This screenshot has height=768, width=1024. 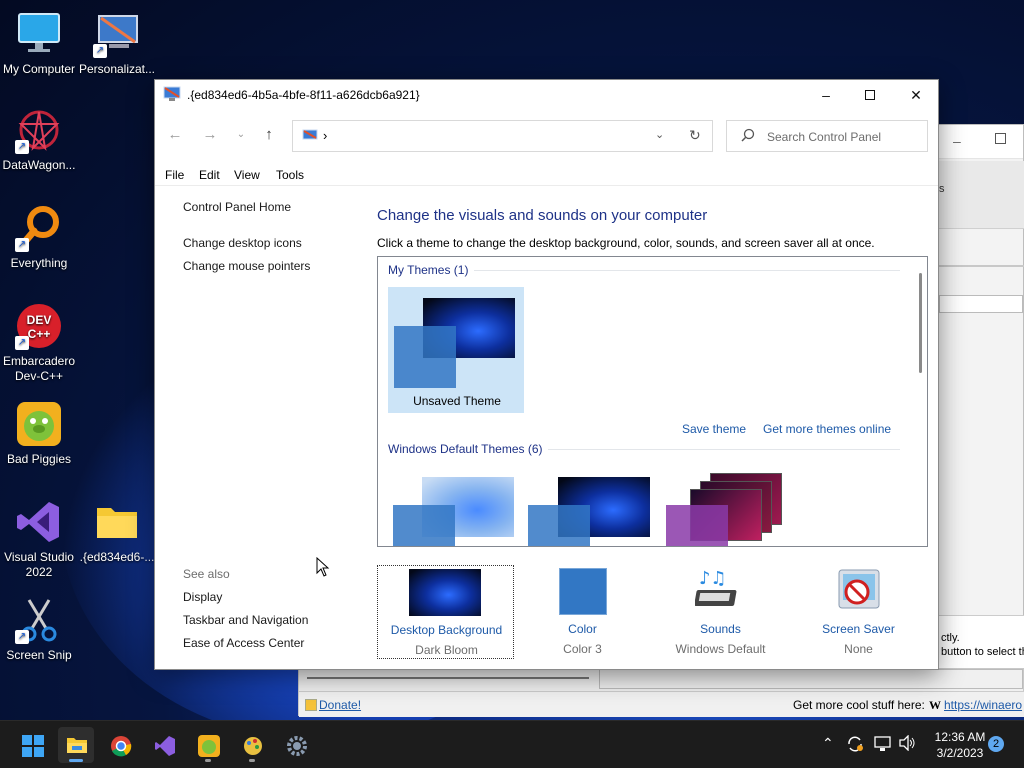 I want to click on screen-saver-button: Screen Saver None, so click(x=858, y=612).